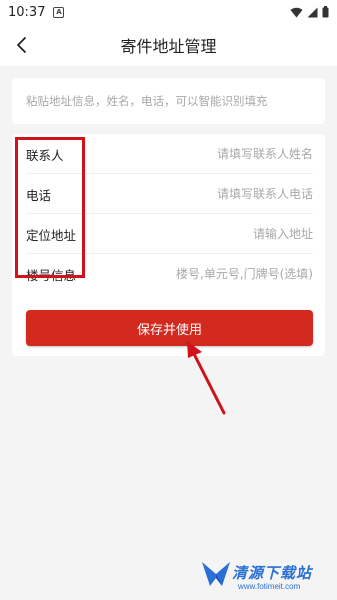 The image size is (337, 600). I want to click on chevron-left-icon, so click(21, 45).